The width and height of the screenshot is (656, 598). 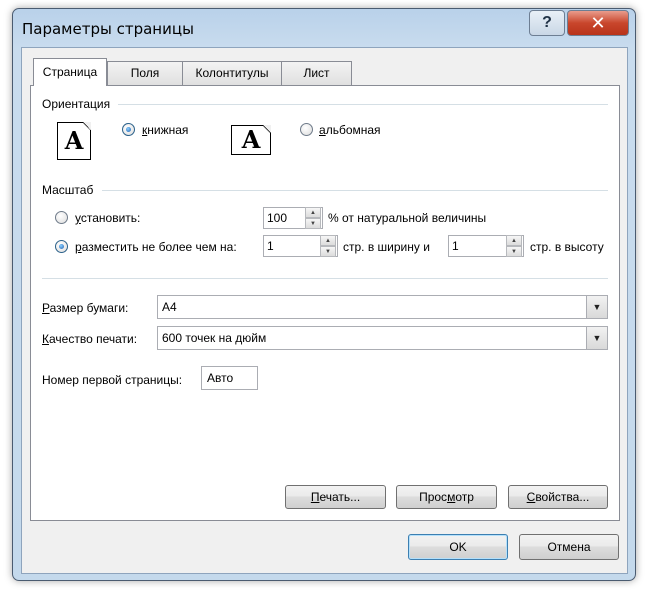 What do you see at coordinates (90, 339) in the screenshot?
I see `print-quality-label: Качество печати:` at bounding box center [90, 339].